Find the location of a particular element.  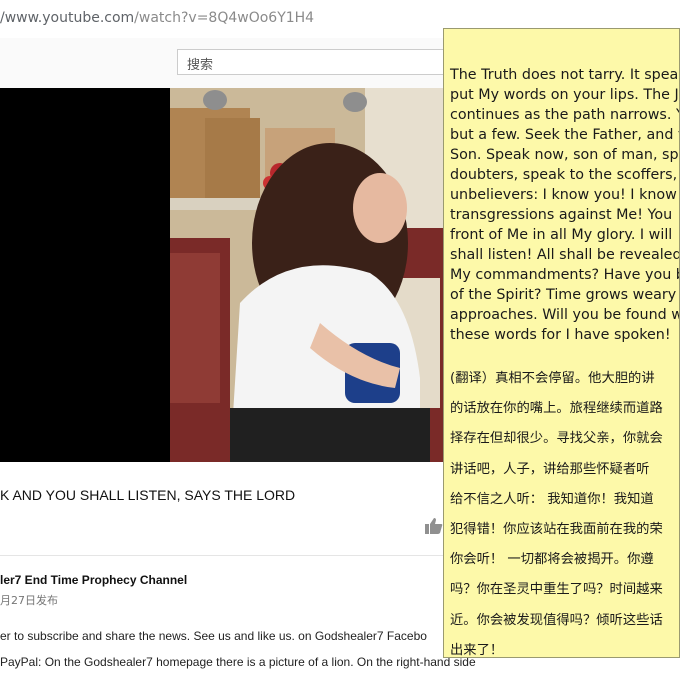

note-line: of the Spirit? Time grows weary is located at coordinates (563, 295).